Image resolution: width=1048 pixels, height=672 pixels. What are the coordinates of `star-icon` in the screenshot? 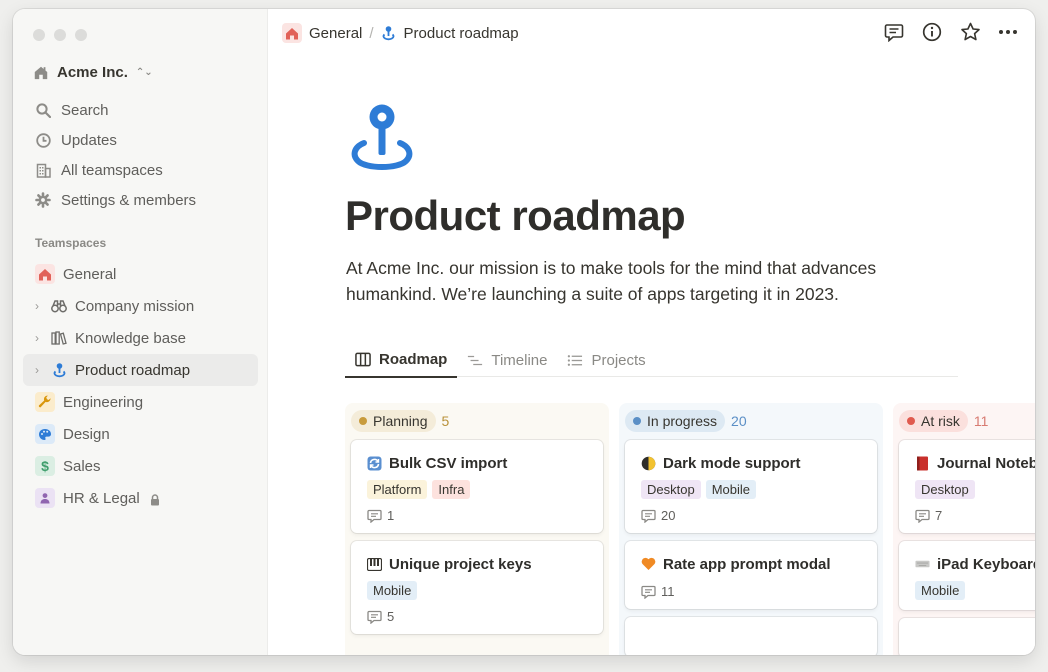 It's located at (970, 32).